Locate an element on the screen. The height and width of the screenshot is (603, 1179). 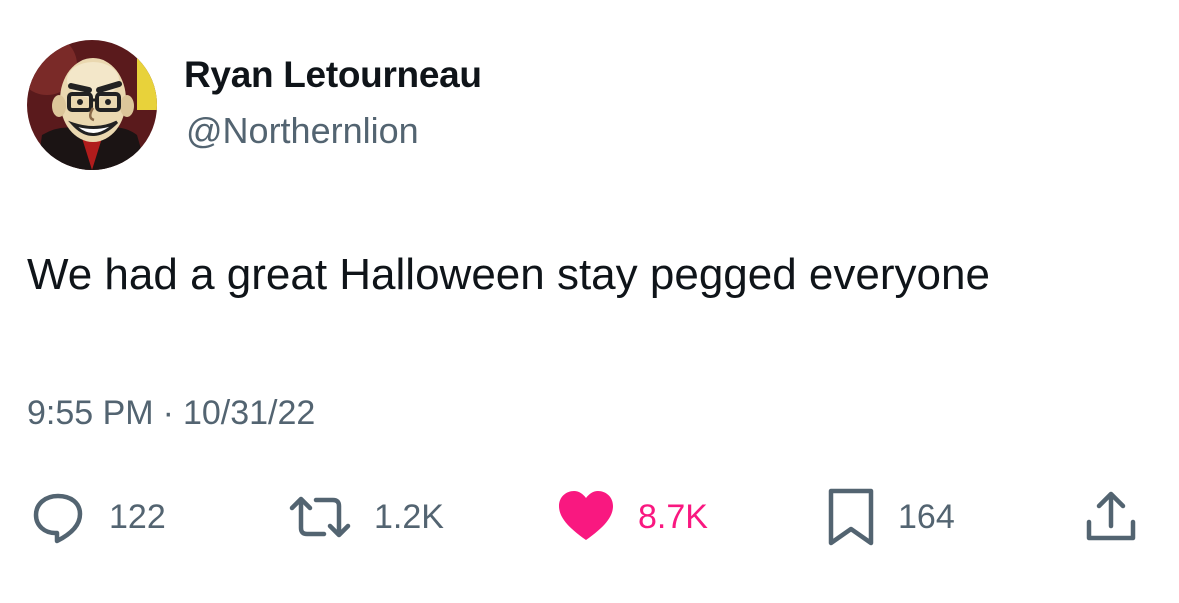
action-bar: 122 1.2K 8.7K 164 is located at coordinates (589, 517).